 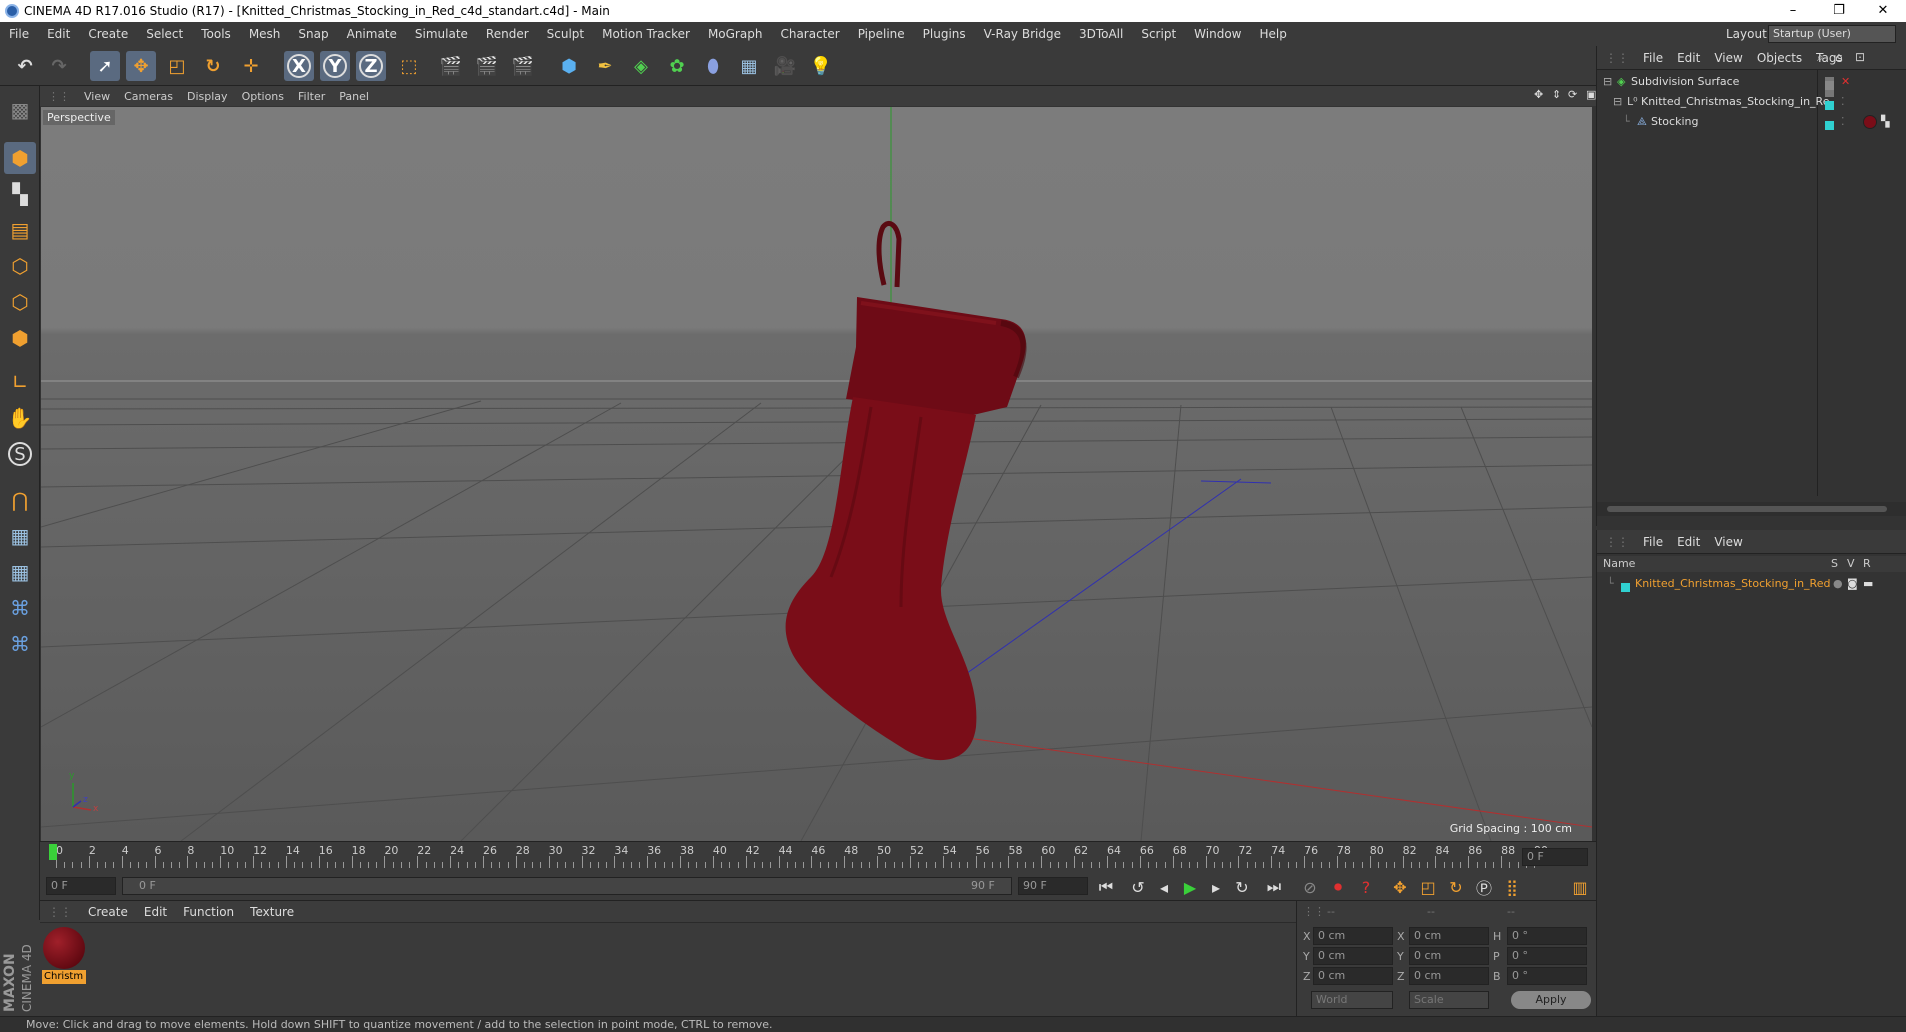 I want to click on go-to-end-button: ⏭, so click(x=1274, y=887).